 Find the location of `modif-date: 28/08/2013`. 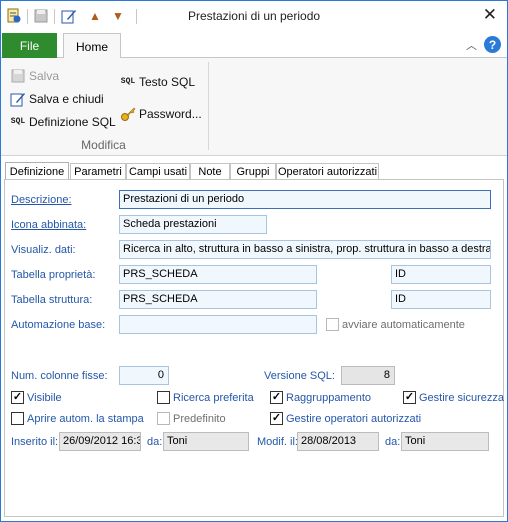

modif-date: 28/08/2013 is located at coordinates (338, 441).